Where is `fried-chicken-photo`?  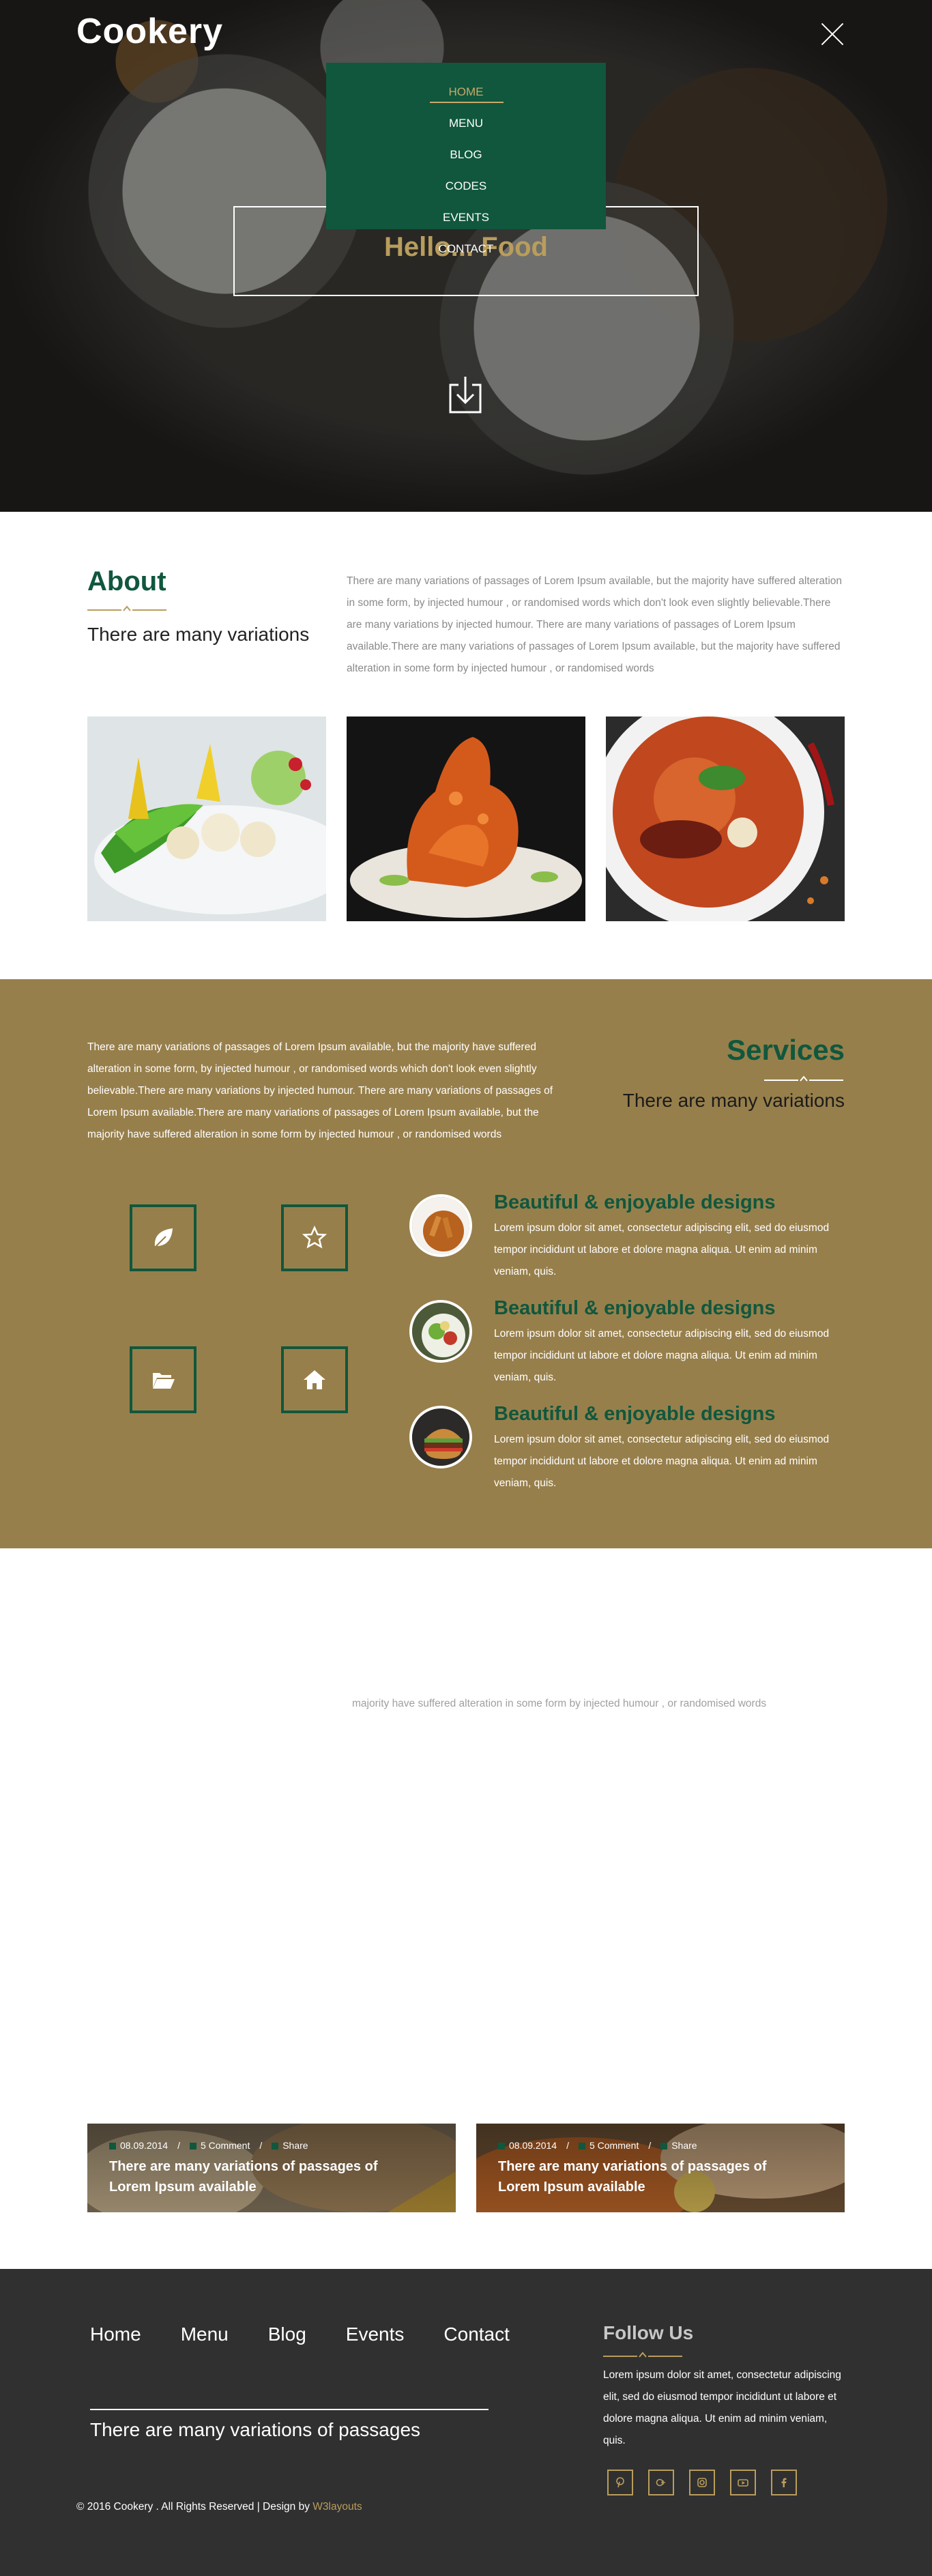
fried-chicken-photo is located at coordinates (466, 819).